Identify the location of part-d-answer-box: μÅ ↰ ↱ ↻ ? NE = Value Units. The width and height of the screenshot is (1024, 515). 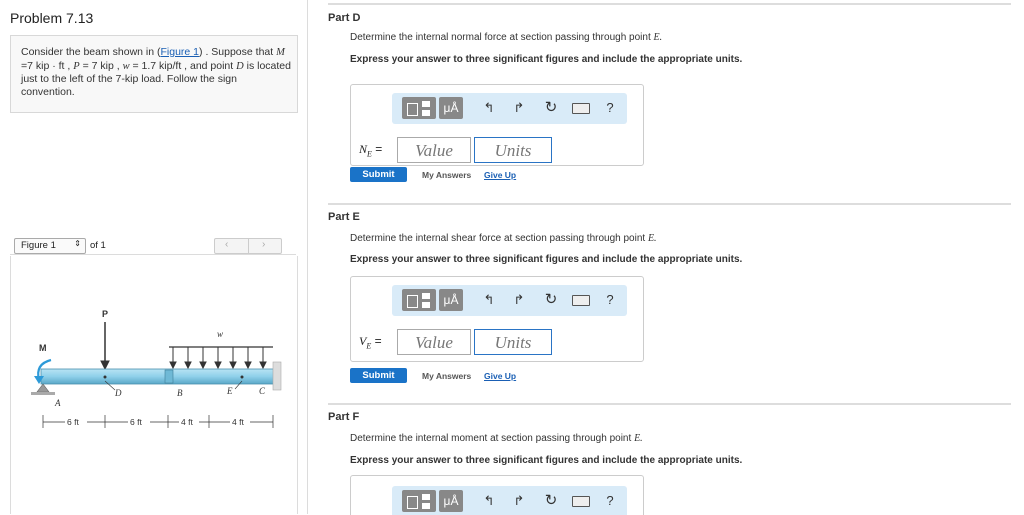
(497, 125).